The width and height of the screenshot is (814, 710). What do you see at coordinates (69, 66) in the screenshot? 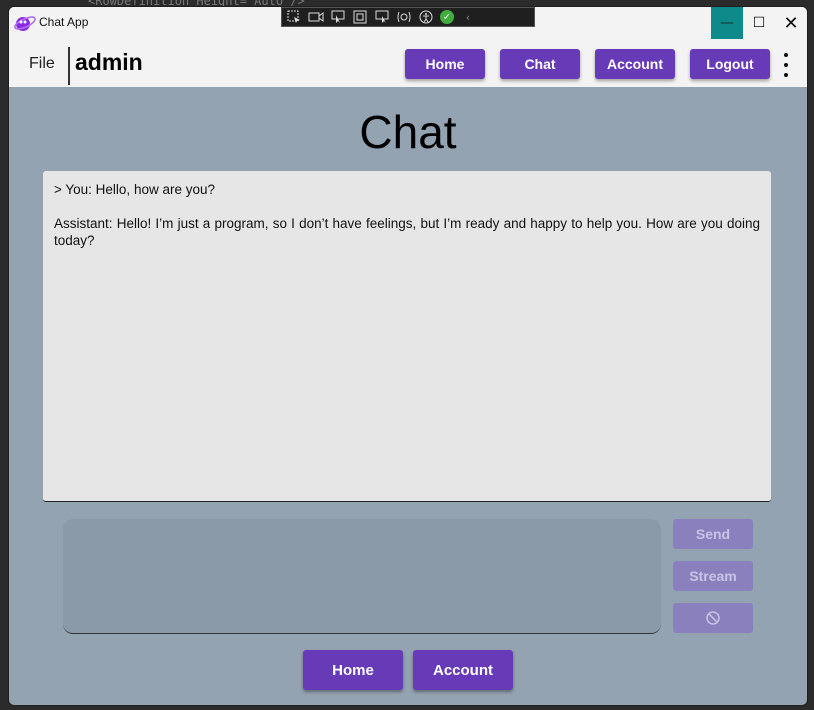
I see `menu-separator` at bounding box center [69, 66].